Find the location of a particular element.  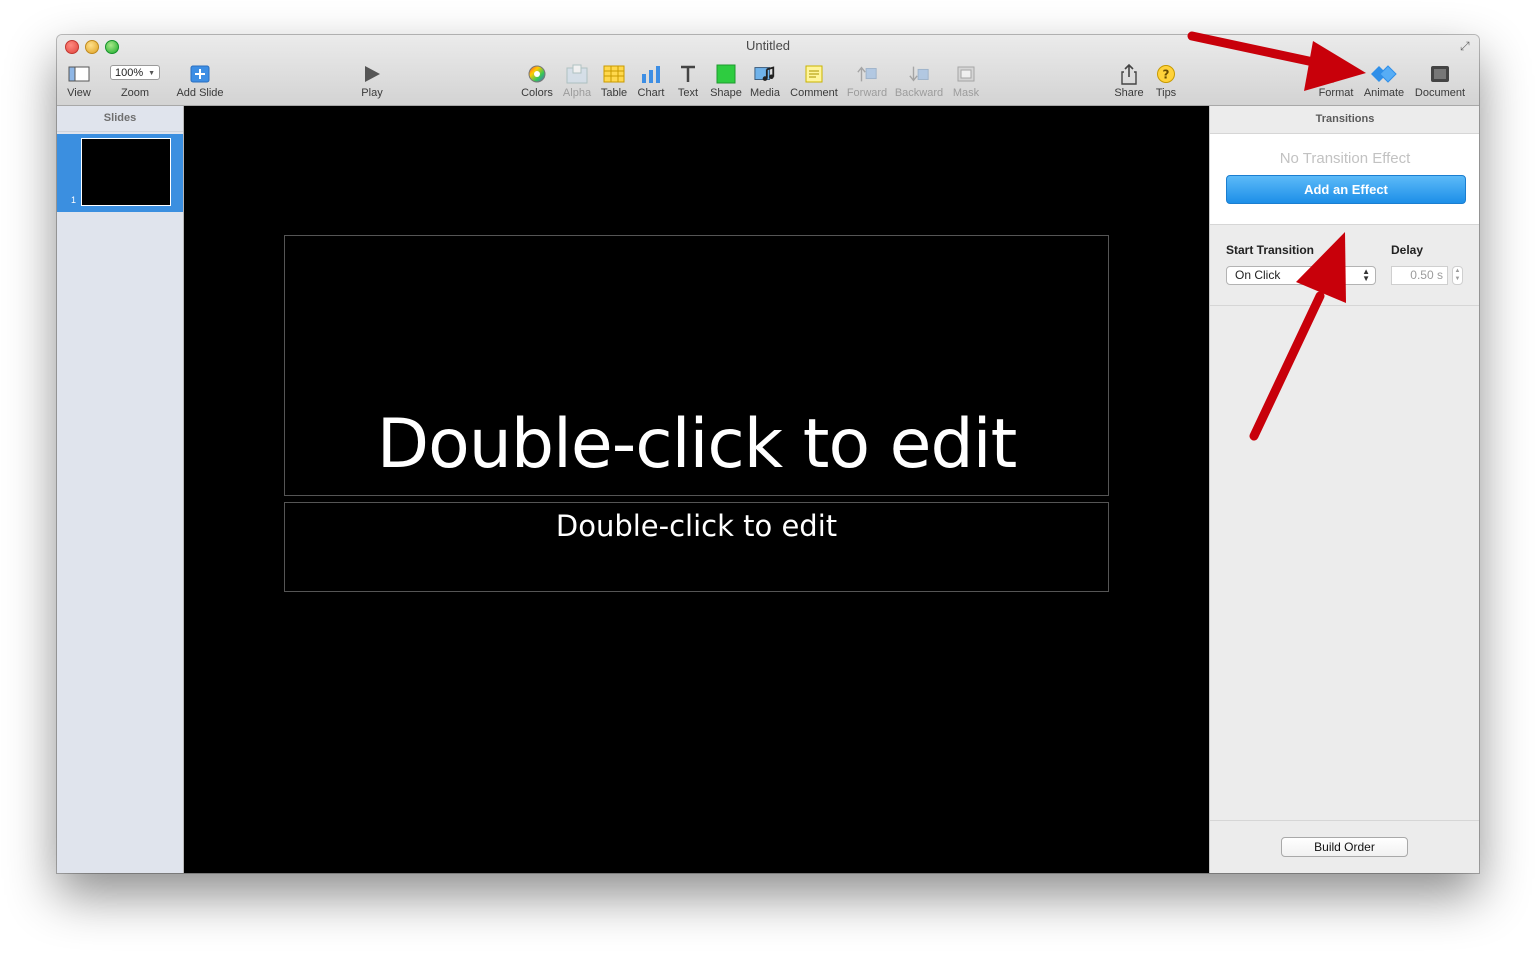

subtitle-placeholder-text: Double-click to edit is located at coordinates (696, 526).